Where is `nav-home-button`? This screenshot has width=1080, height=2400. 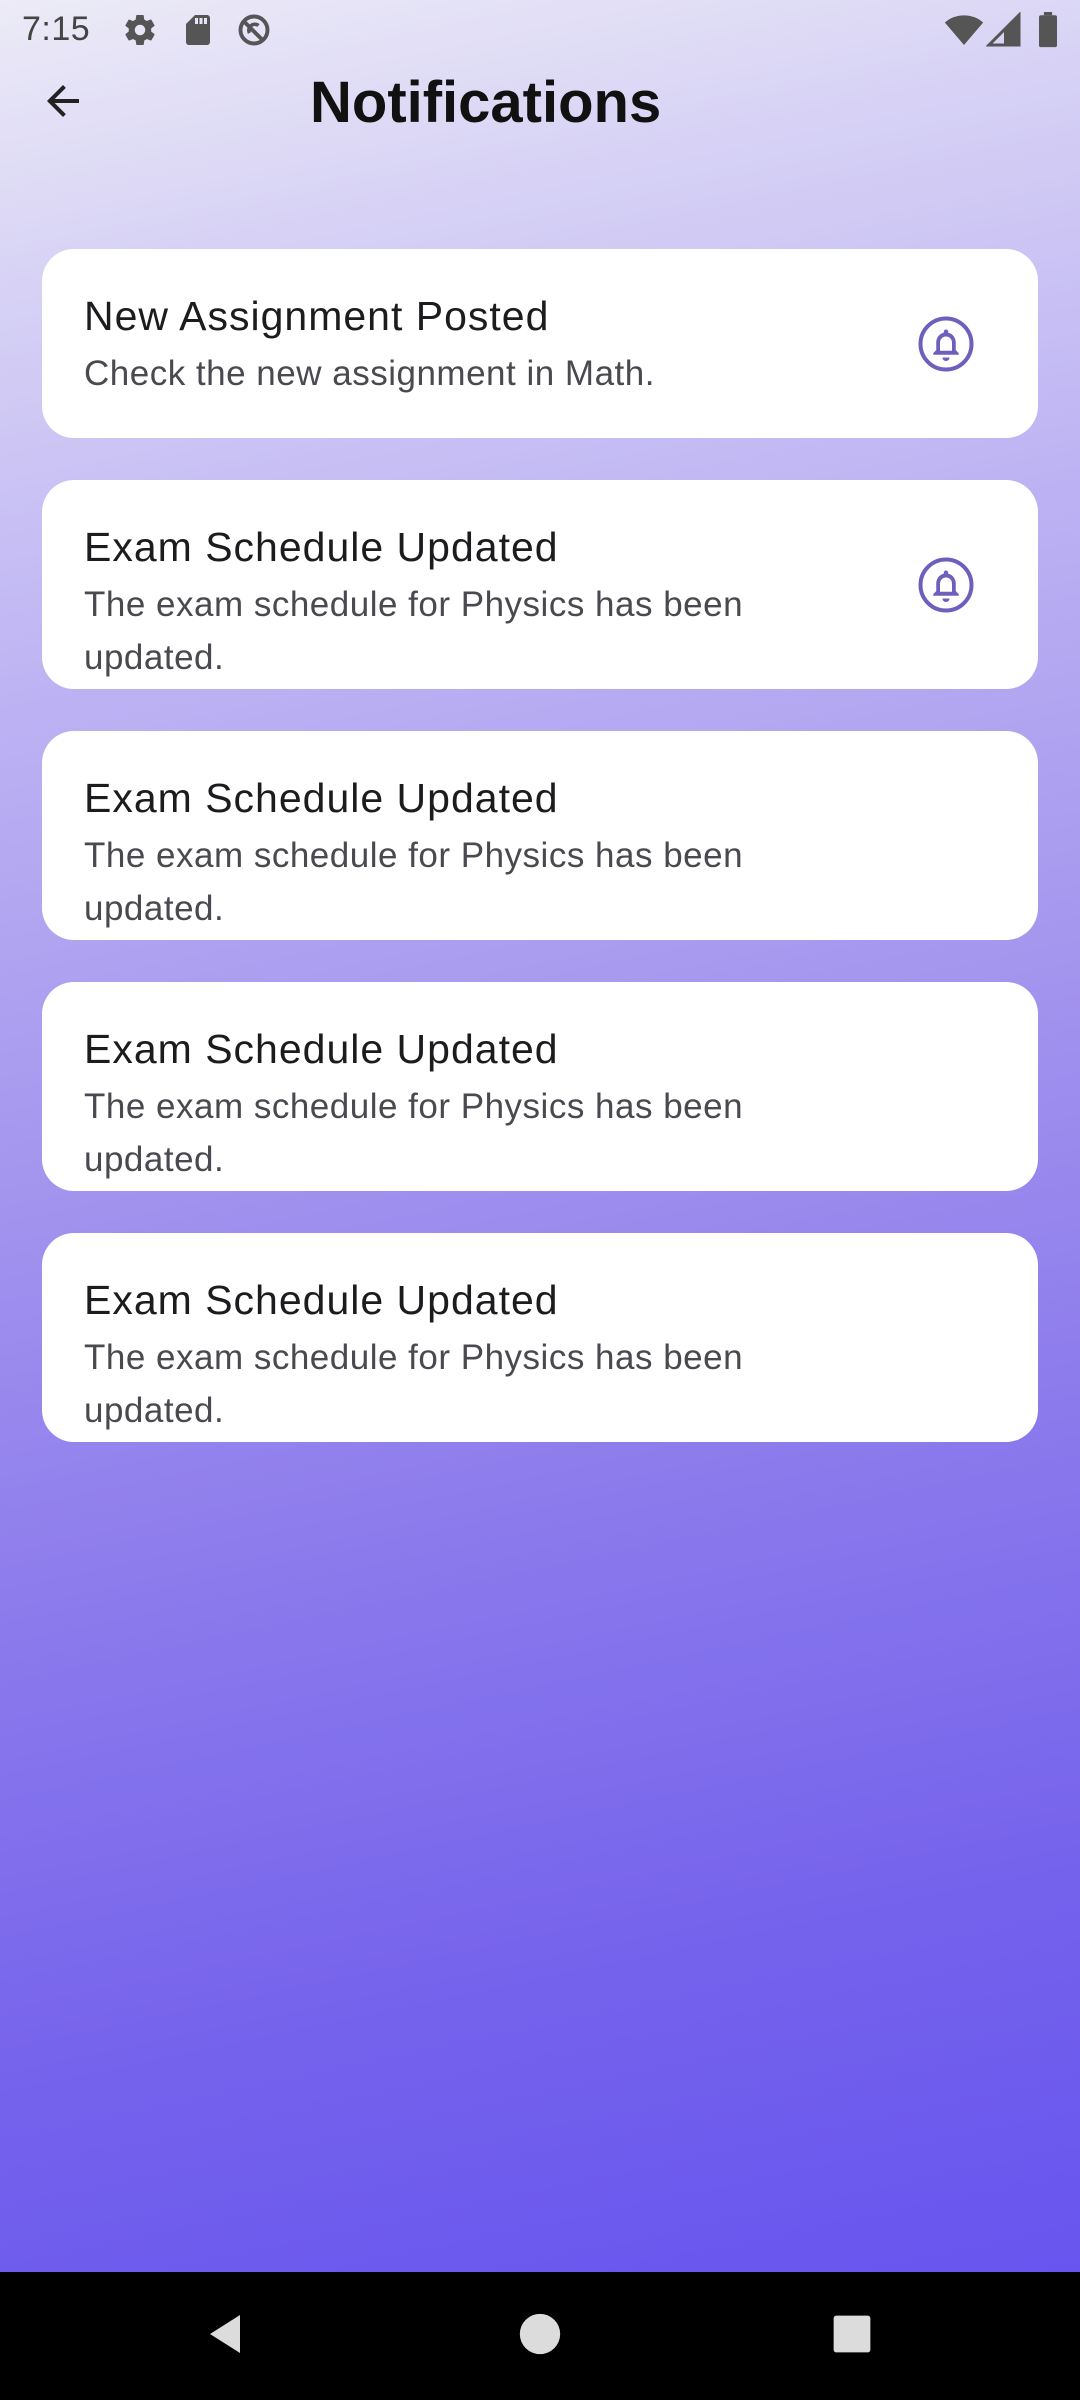
nav-home-button is located at coordinates (540, 2336).